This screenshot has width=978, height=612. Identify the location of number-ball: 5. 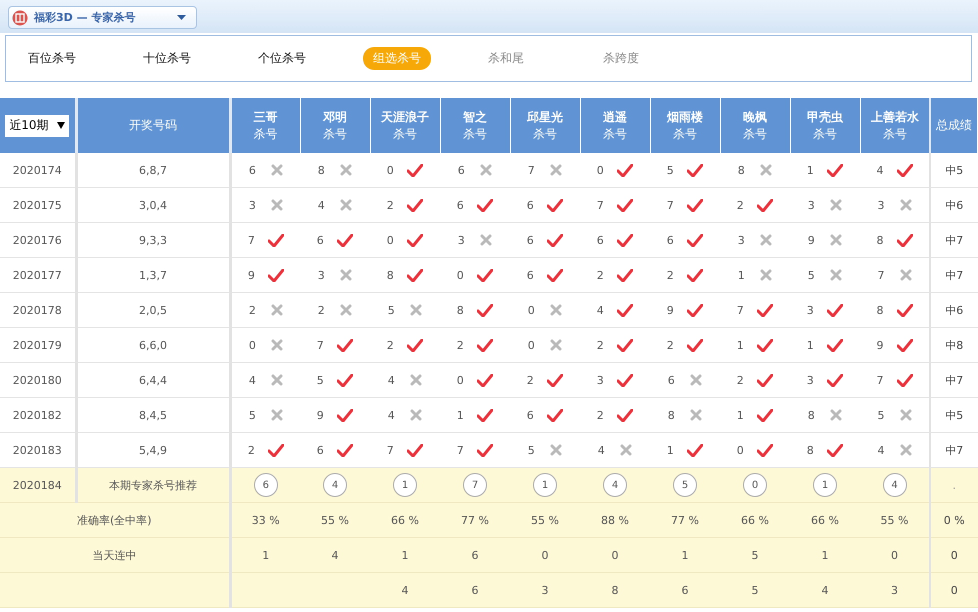
(685, 485).